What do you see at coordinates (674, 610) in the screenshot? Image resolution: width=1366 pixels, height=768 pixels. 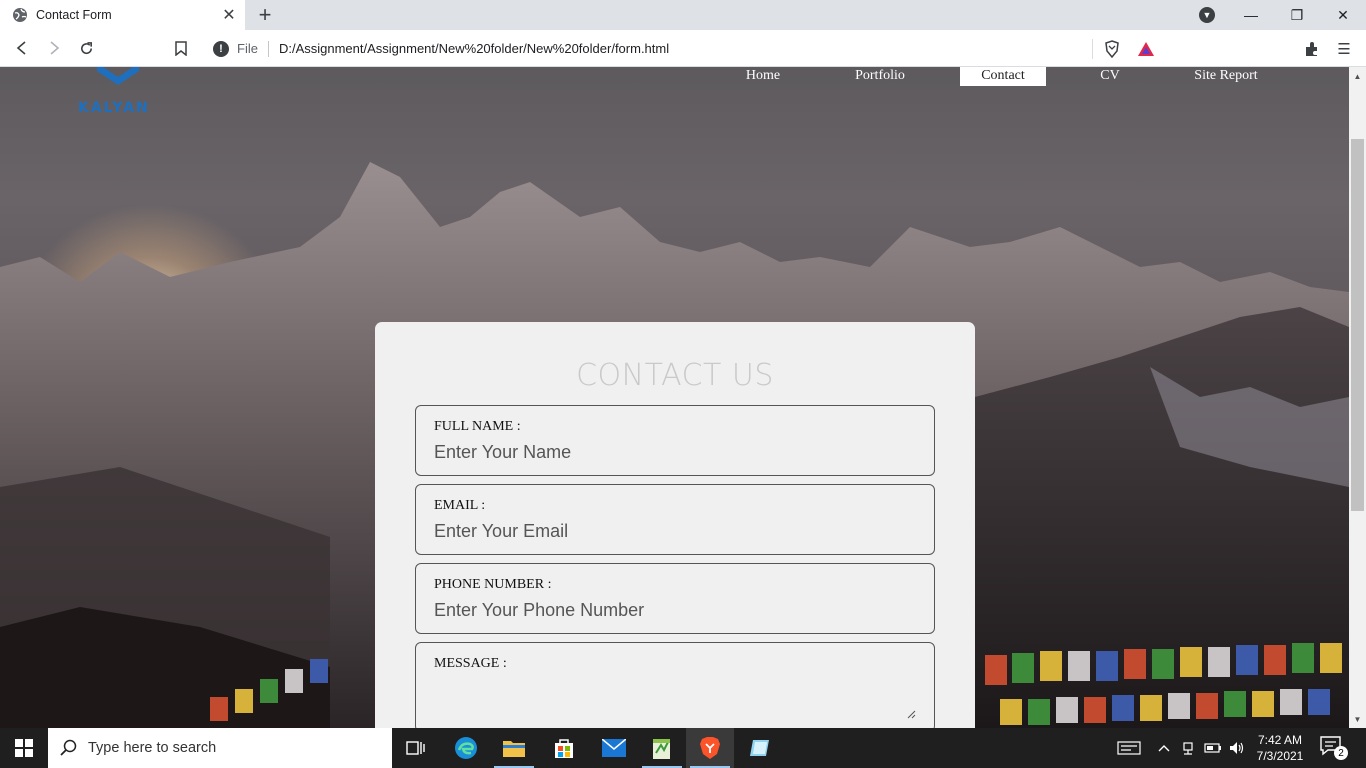 I see `phone-input` at bounding box center [674, 610].